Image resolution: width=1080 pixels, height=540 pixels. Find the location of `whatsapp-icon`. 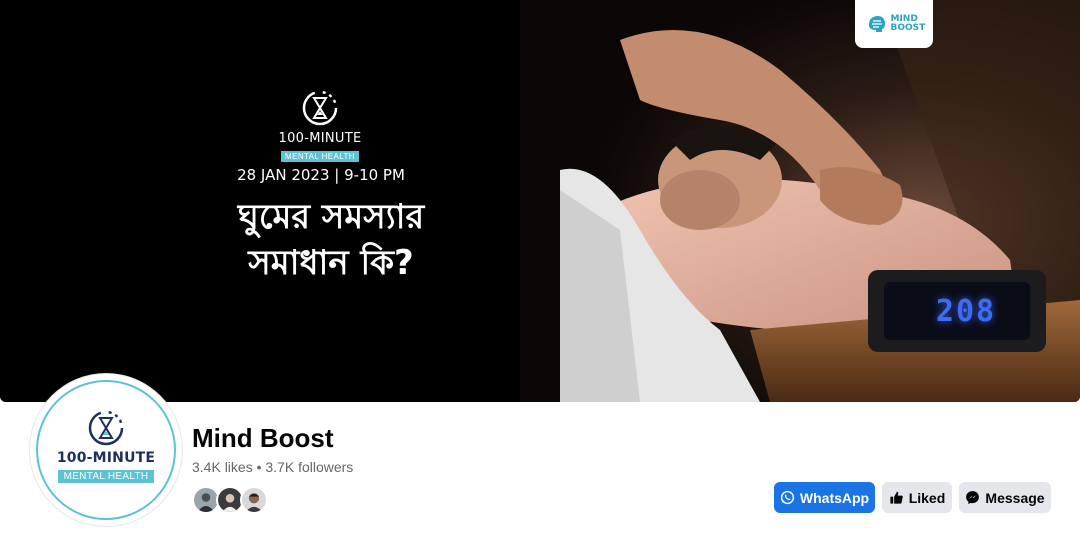

whatsapp-icon is located at coordinates (787, 497).